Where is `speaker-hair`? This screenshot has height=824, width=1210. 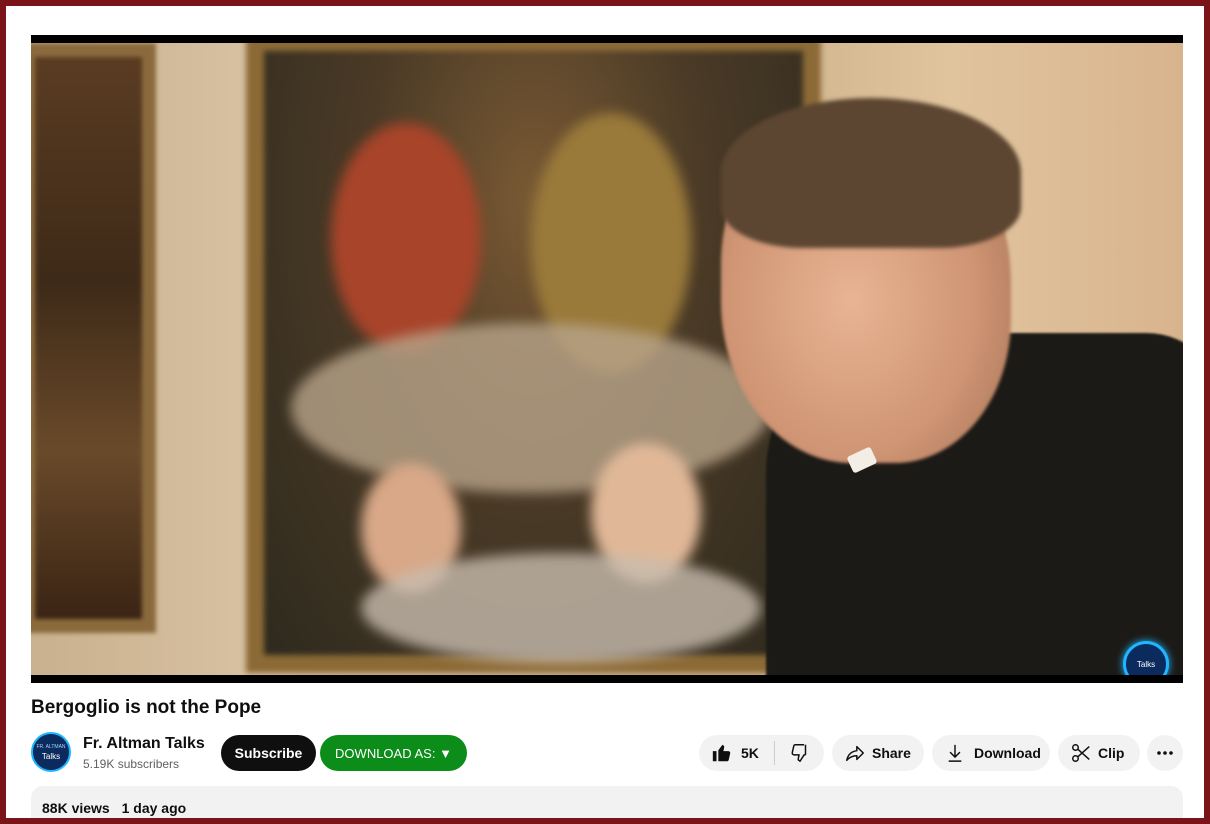 speaker-hair is located at coordinates (871, 173).